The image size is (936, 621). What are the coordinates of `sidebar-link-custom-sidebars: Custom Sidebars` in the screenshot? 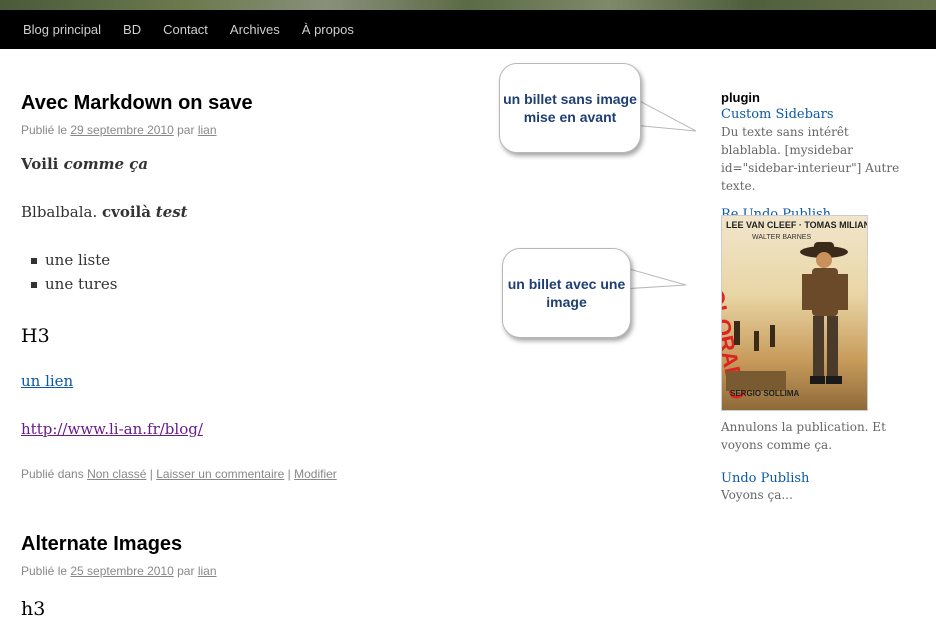 It's located at (821, 114).